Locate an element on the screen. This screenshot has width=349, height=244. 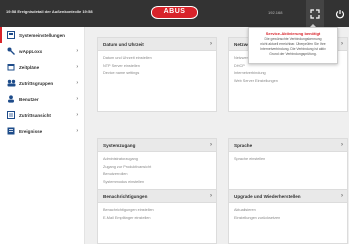
key-icon is located at coordinates (13, 51).